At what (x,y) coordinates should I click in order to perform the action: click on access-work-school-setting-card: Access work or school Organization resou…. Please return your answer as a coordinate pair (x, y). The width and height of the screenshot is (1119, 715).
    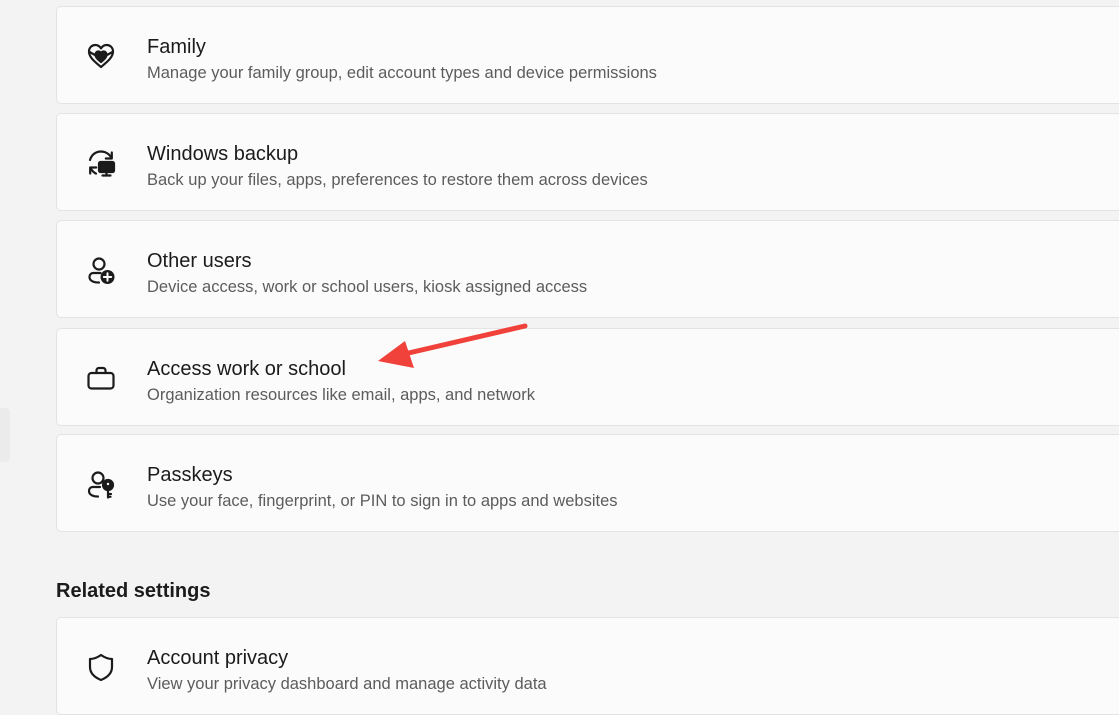
    Looking at the image, I should click on (587, 377).